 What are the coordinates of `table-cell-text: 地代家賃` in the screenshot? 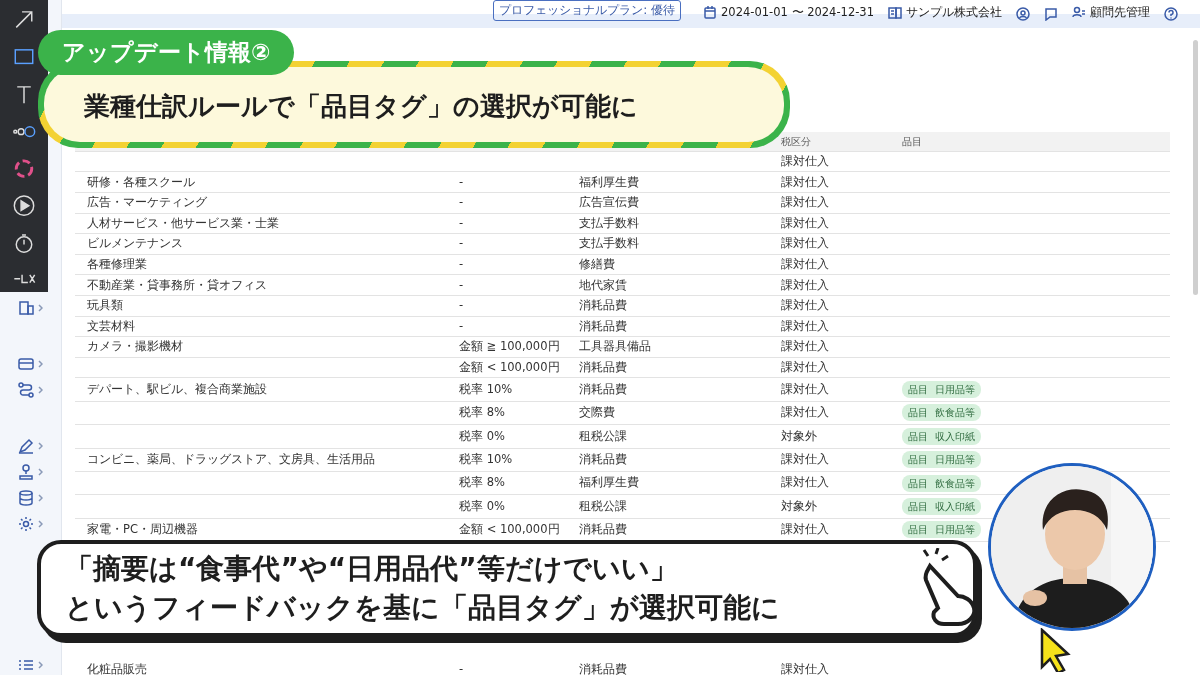 It's located at (603, 285).